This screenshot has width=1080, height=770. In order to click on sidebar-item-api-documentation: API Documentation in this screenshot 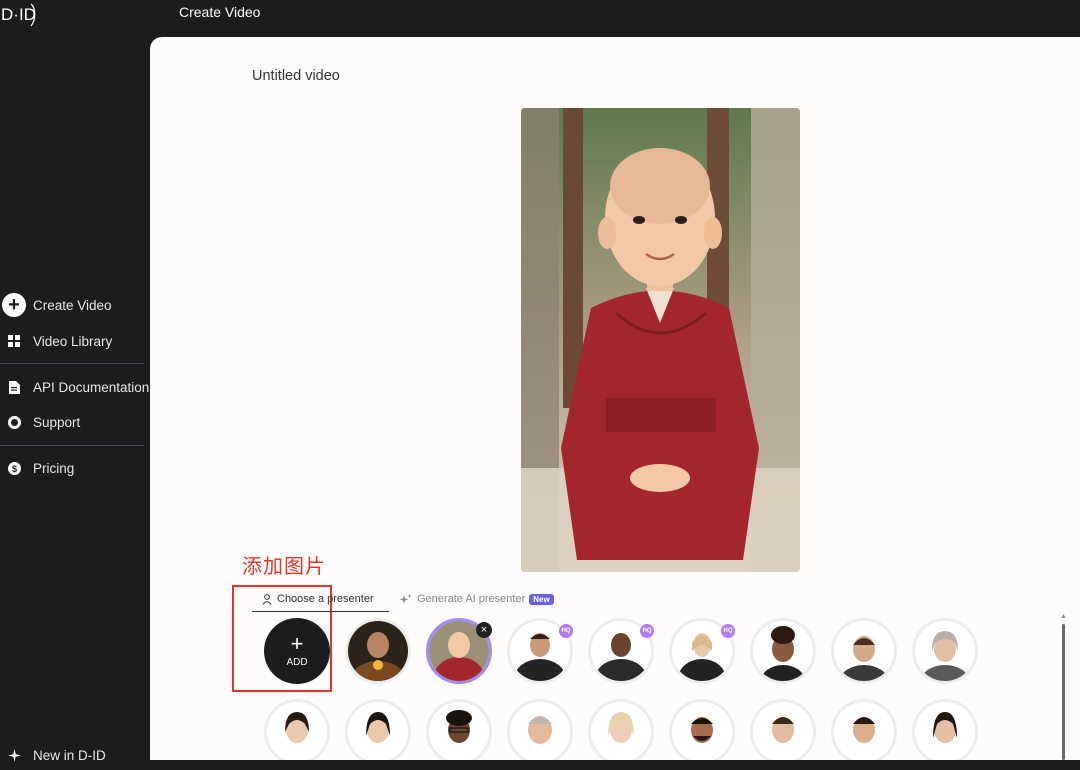, I will do `click(75, 387)`.